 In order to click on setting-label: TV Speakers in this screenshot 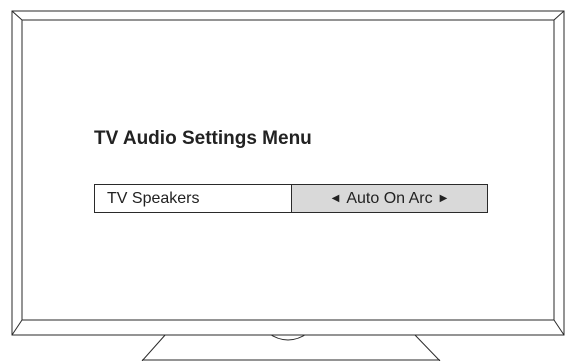, I will do `click(193, 198)`.